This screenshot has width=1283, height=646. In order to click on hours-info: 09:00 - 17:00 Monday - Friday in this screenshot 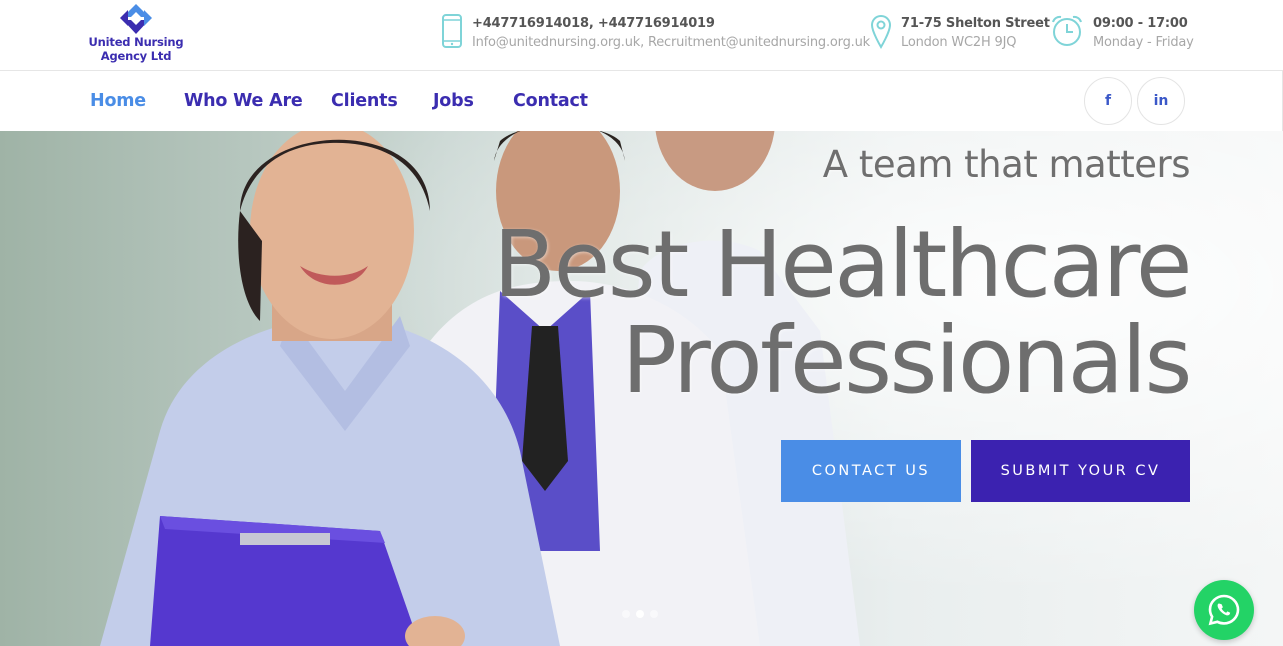, I will do `click(1122, 33)`.